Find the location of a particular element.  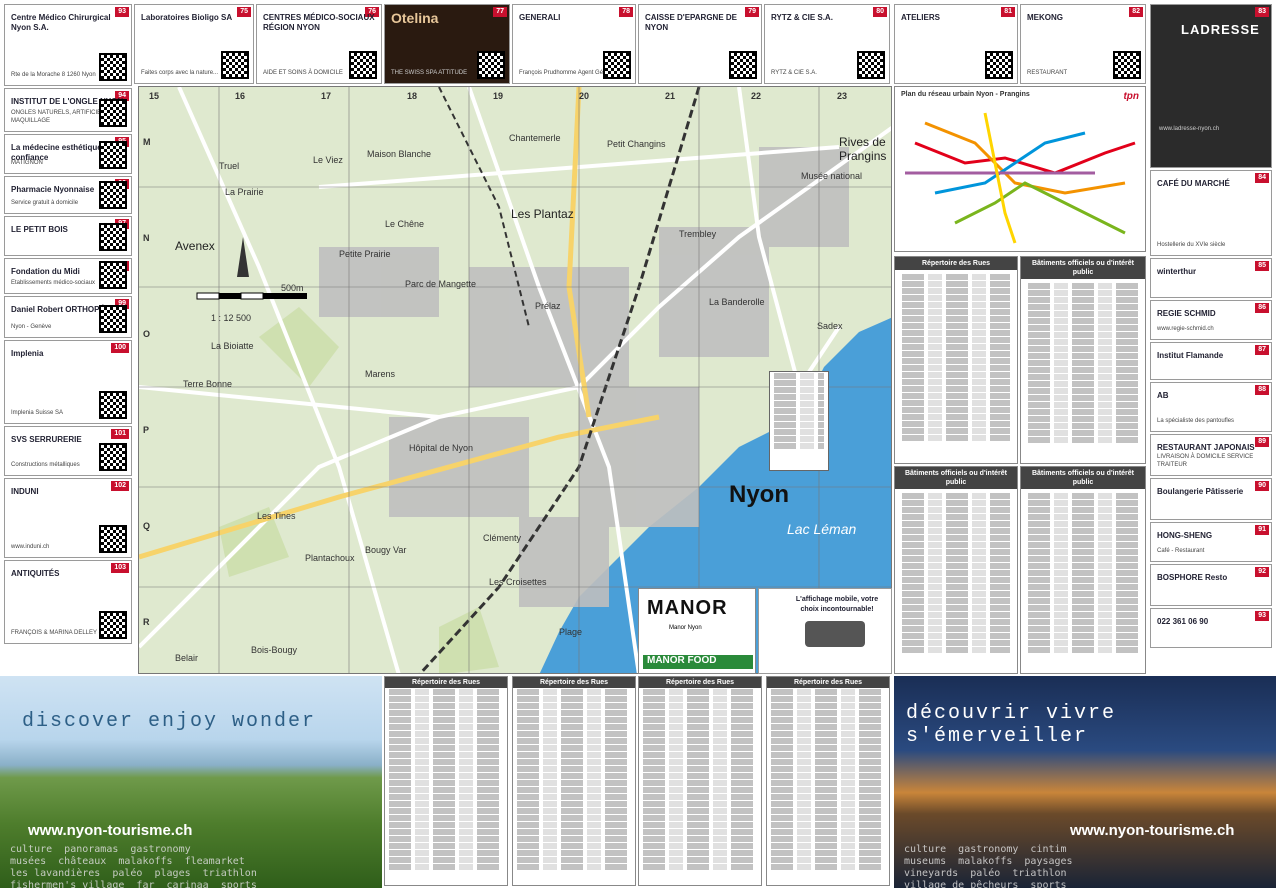

right-tagline: découvrir vivre s'émerveiller is located at coordinates (1011, 725).